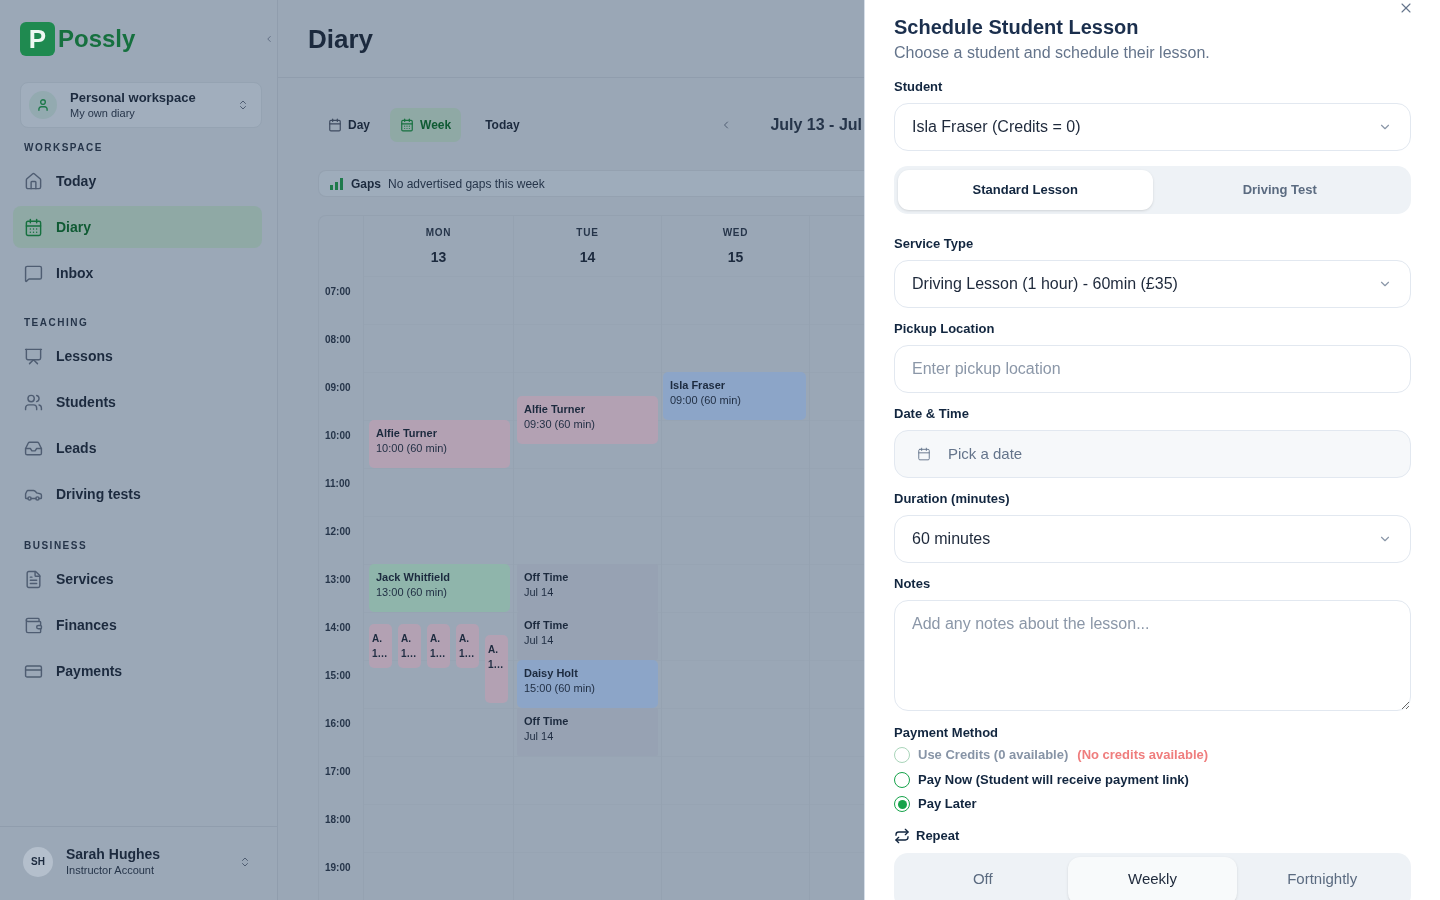 Image resolution: width=1440 pixels, height=900 pixels. Describe the element at coordinates (1152, 284) in the screenshot. I see `service-type-select: Driving Lesson (1 hour) - 60min (£35)` at that location.